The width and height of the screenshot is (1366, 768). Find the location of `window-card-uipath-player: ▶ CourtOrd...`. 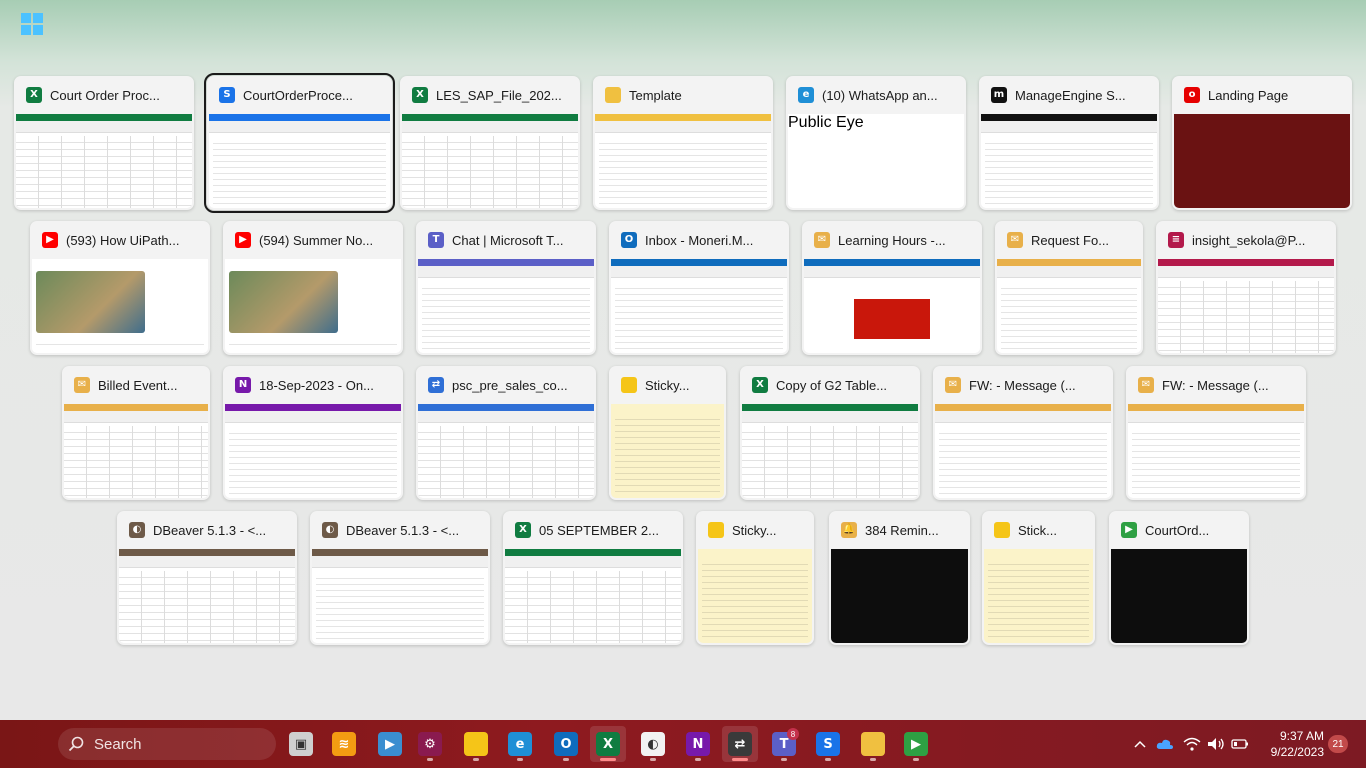

window-card-uipath-player: ▶ CourtOrd... is located at coordinates (1179, 578).